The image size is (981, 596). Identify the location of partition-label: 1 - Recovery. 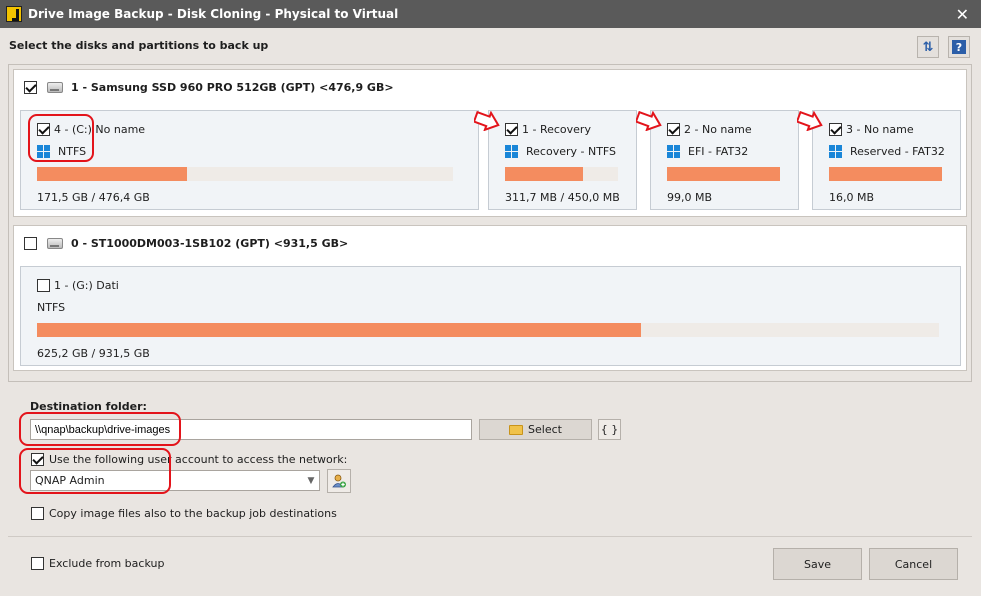
(556, 129).